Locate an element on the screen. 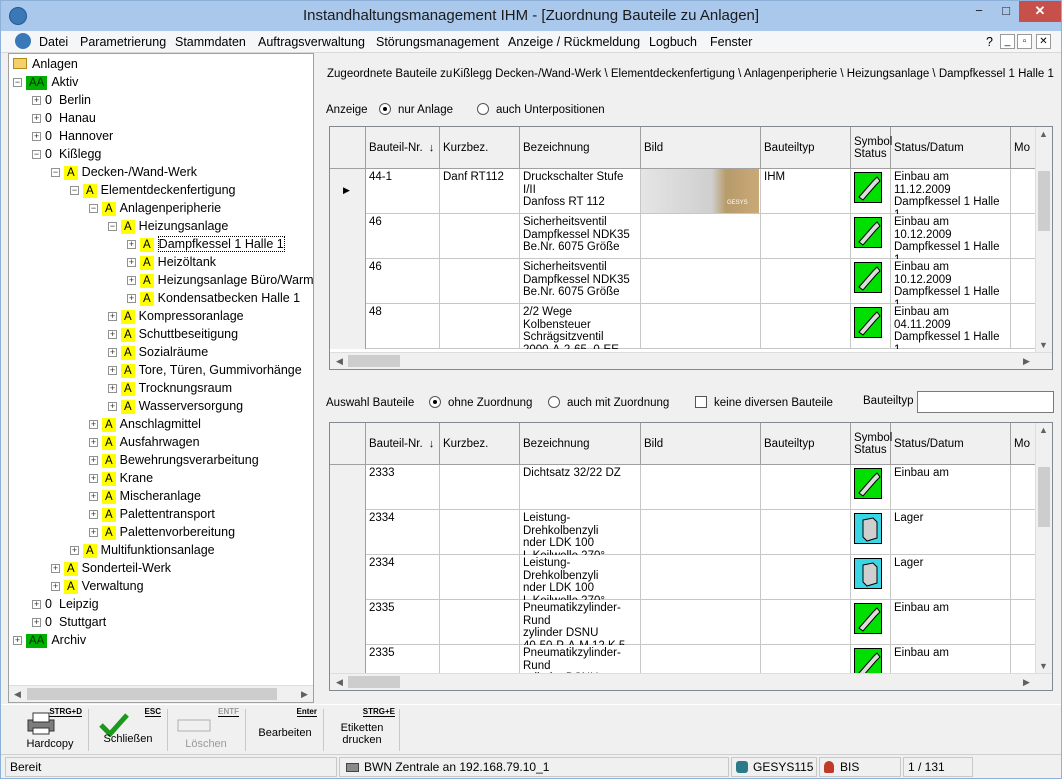 The image size is (1062, 779). cell-bauteiltyp: IHM is located at coordinates (806, 191).